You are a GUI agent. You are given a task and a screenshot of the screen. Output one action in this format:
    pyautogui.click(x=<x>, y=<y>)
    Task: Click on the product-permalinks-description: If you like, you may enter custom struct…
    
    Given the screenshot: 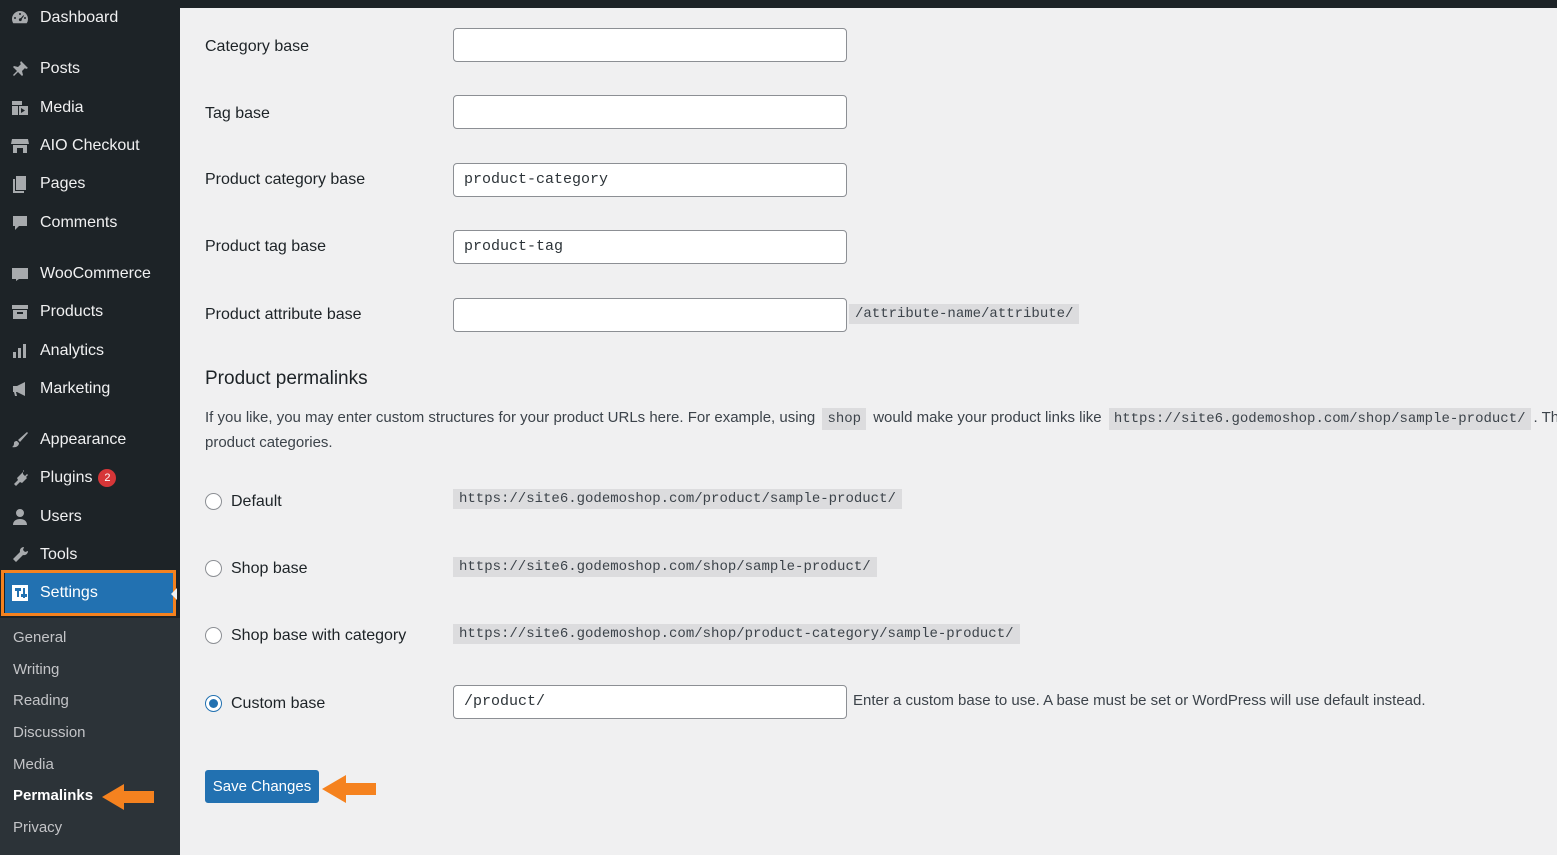 What is the action you would take?
    pyautogui.click(x=881, y=430)
    